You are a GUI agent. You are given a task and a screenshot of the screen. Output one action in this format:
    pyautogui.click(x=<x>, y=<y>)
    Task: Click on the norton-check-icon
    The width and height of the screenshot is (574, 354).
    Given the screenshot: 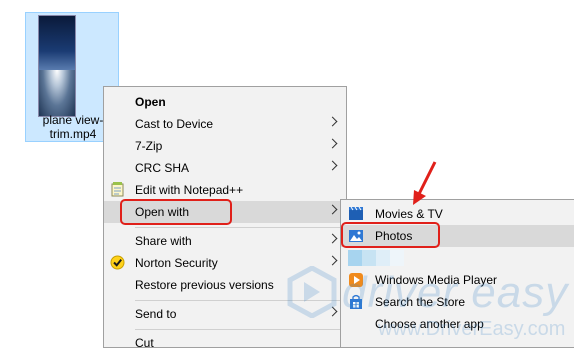 What is the action you would take?
    pyautogui.click(x=117, y=262)
    